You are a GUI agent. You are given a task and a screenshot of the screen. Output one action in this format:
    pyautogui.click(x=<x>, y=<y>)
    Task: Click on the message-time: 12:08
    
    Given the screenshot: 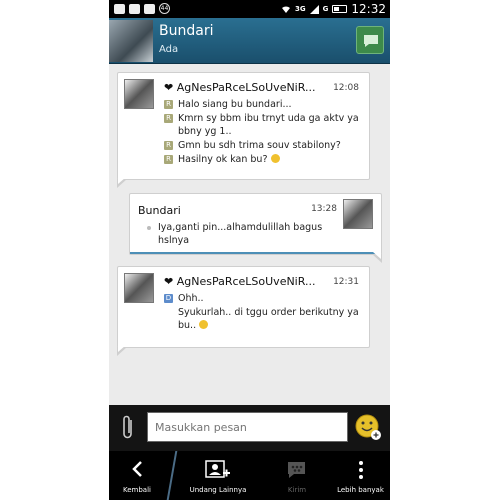 What is the action you would take?
    pyautogui.click(x=346, y=88)
    